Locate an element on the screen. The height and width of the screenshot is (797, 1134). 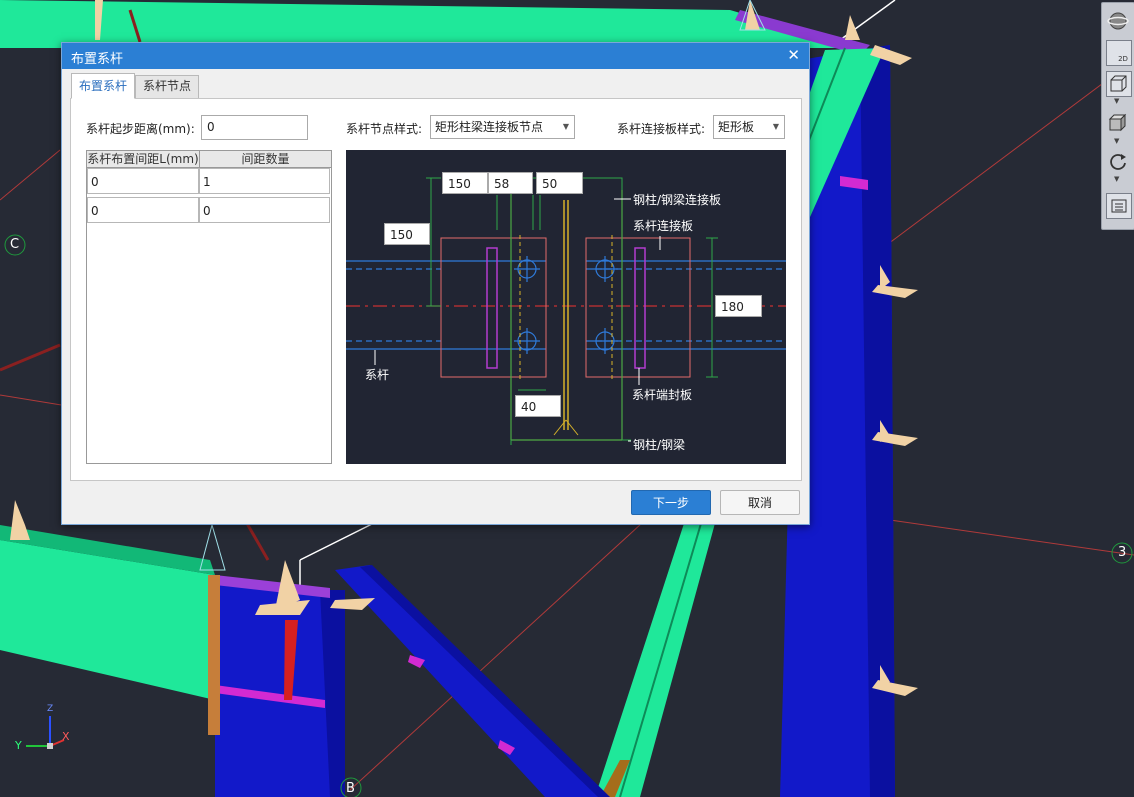
view-toolbar: 2D ▼ ▼ ▼ is located at coordinates (1117, 116).